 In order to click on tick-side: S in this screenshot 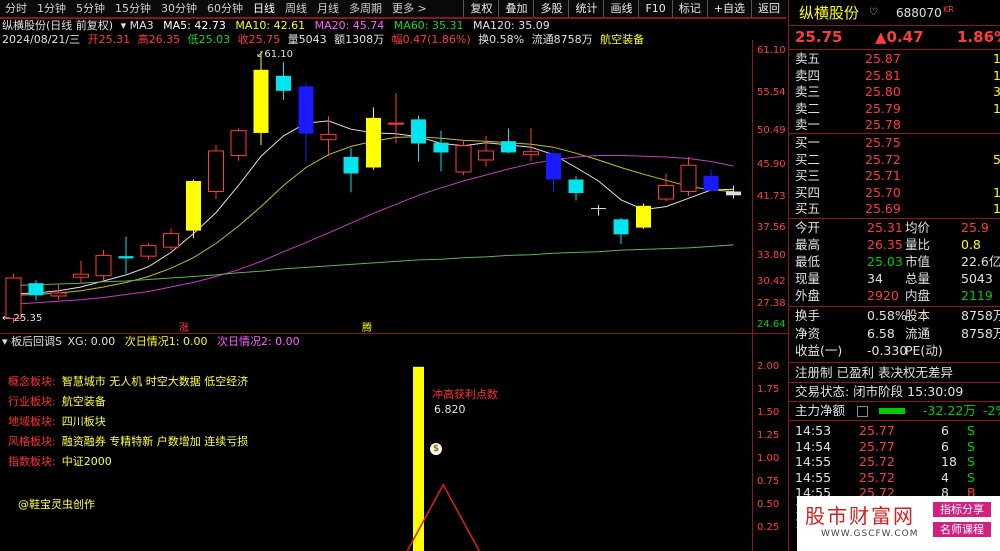, I will do `click(971, 477)`.